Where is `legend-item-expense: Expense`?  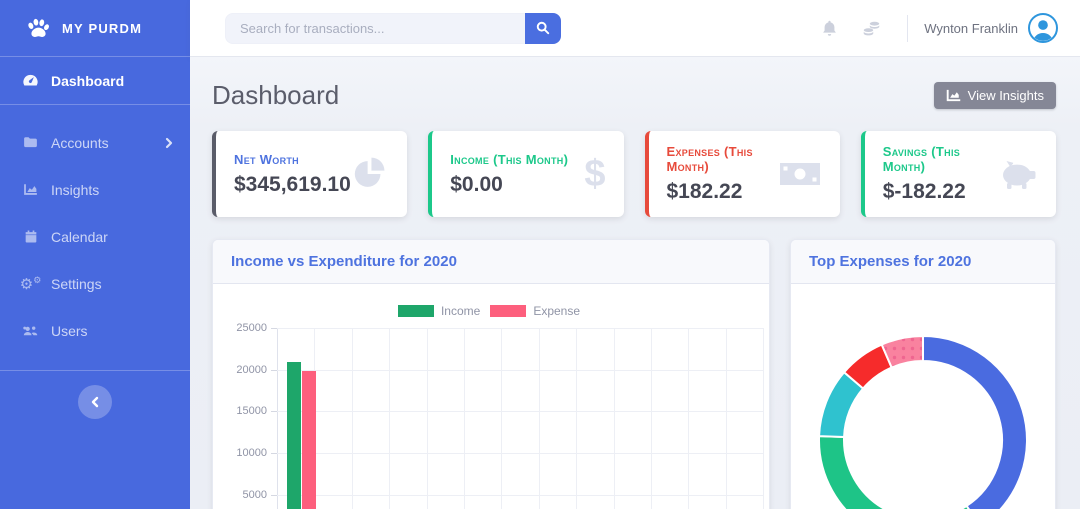
legend-item-expense: Expense is located at coordinates (535, 311).